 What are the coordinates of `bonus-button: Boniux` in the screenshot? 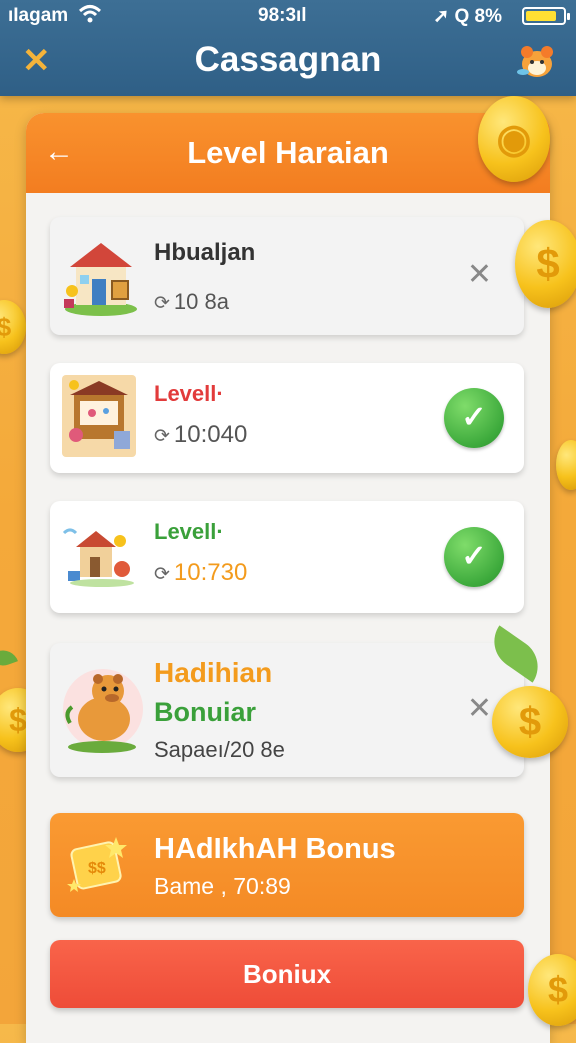 It's located at (287, 974).